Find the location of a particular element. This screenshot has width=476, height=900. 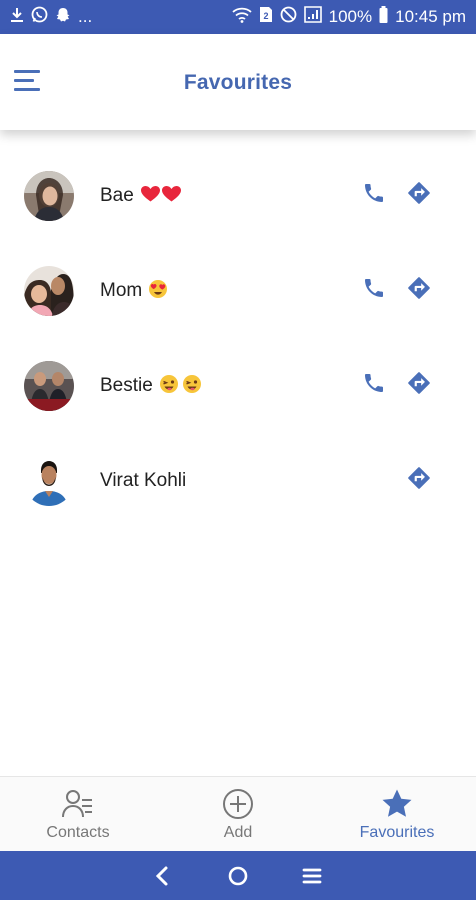

favourite-row-mom: Mom is located at coordinates (238, 290).